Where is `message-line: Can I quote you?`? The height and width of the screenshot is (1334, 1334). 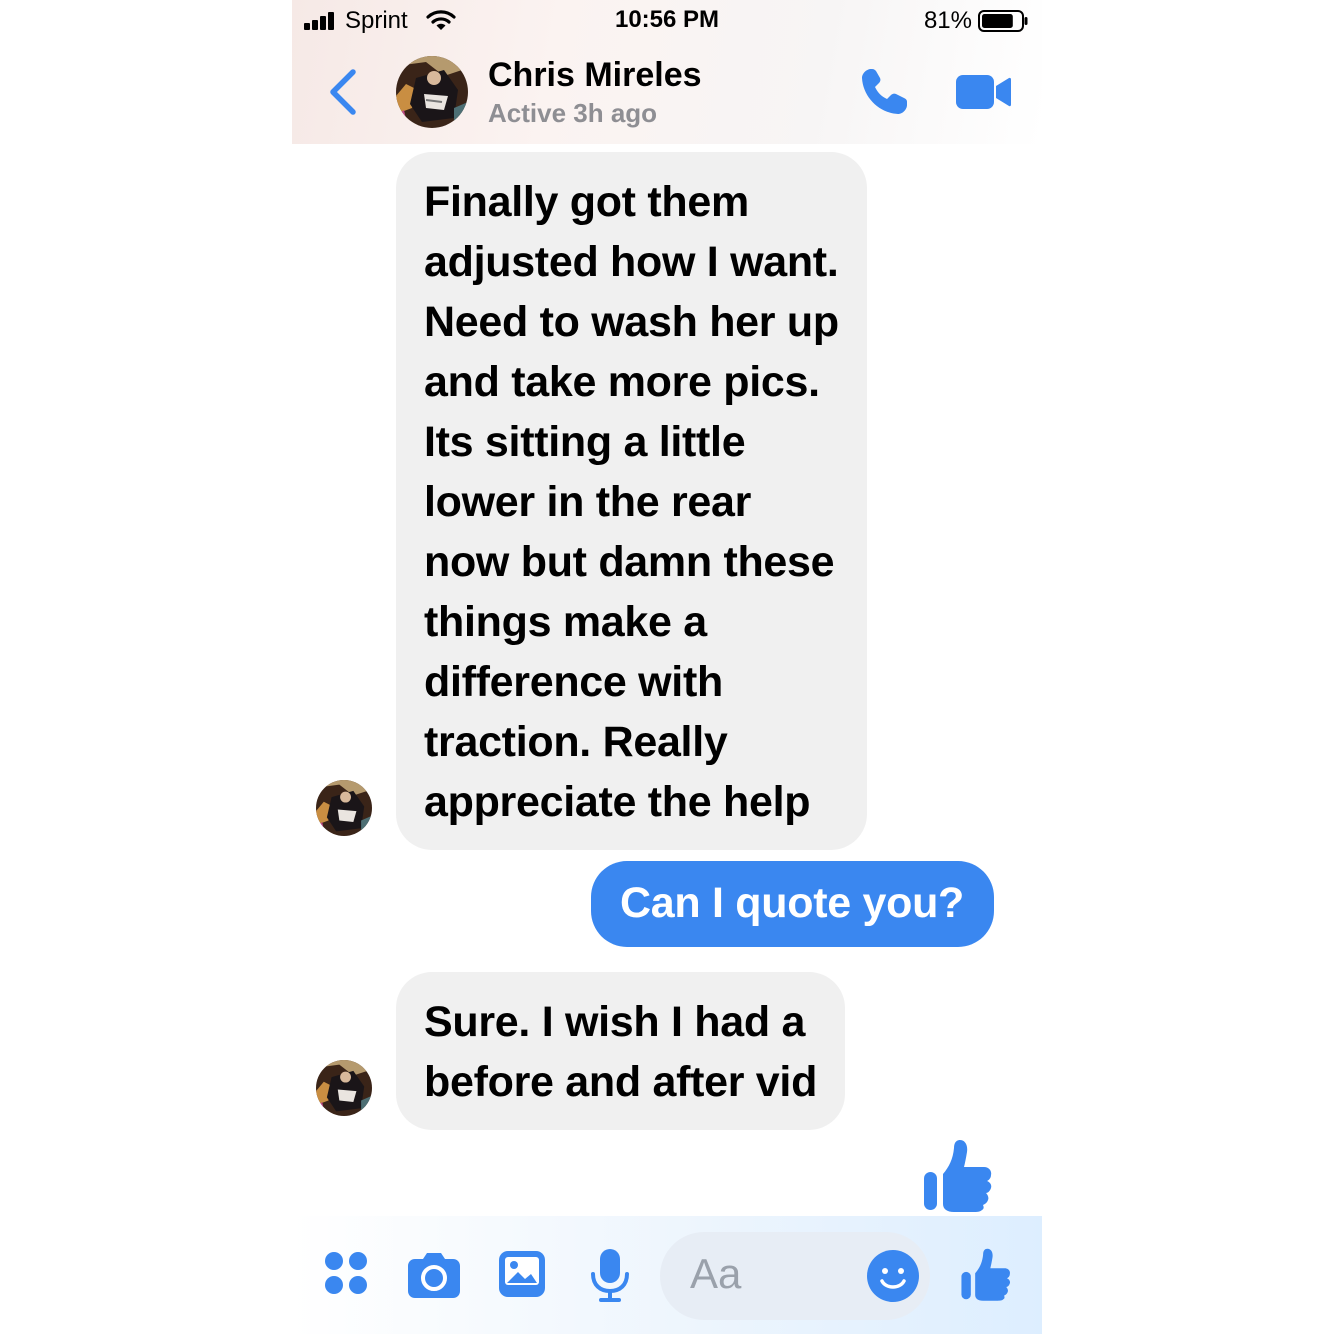 message-line: Can I quote you? is located at coordinates (792, 903).